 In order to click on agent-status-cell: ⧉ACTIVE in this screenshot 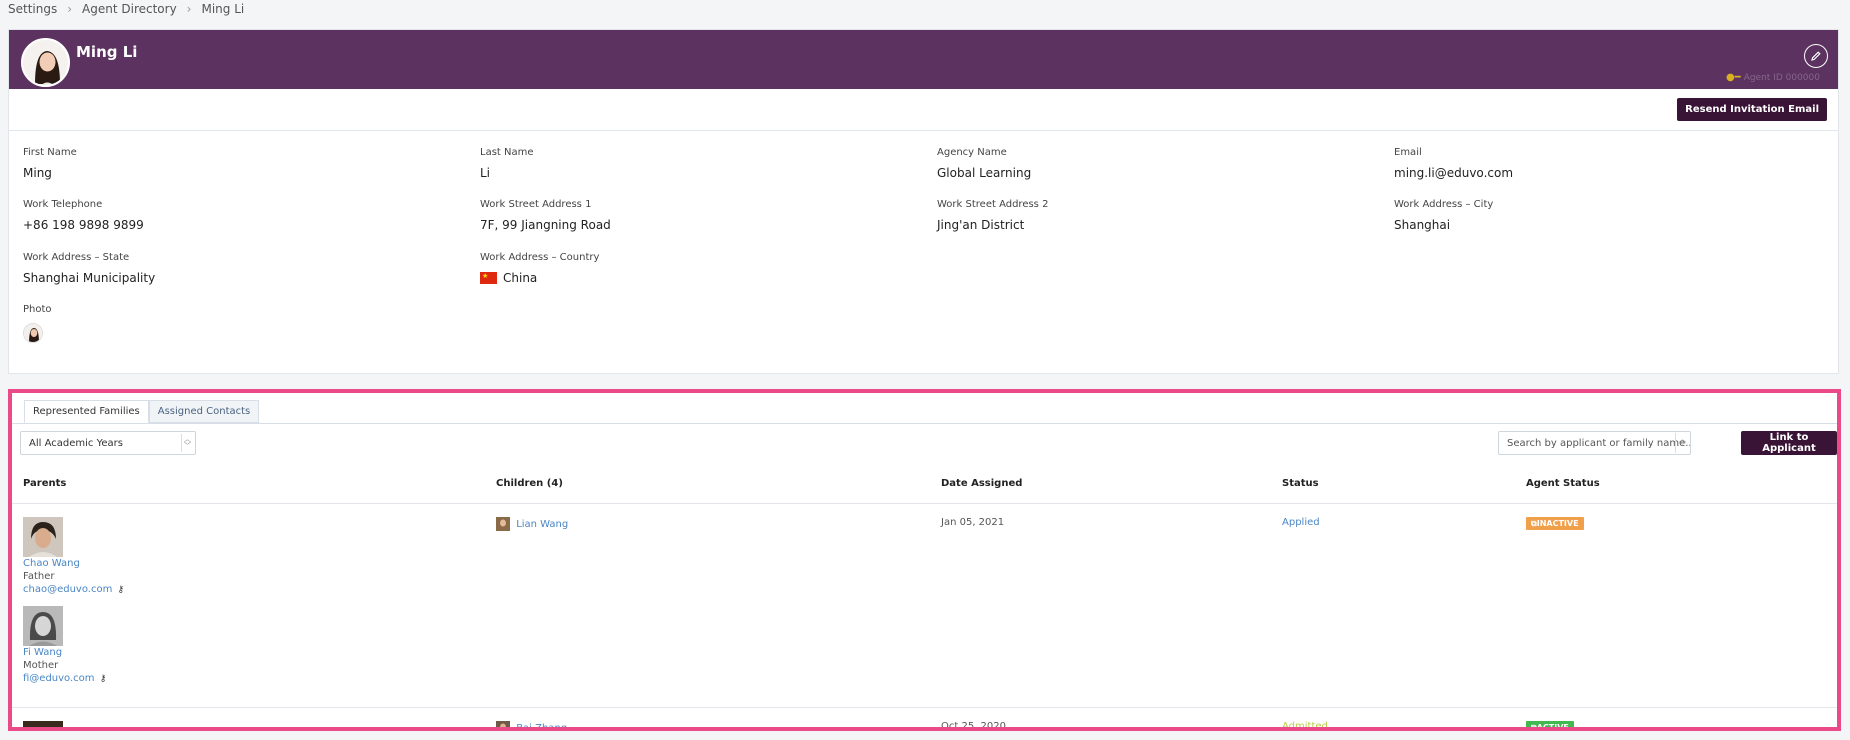, I will do `click(1550, 726)`.